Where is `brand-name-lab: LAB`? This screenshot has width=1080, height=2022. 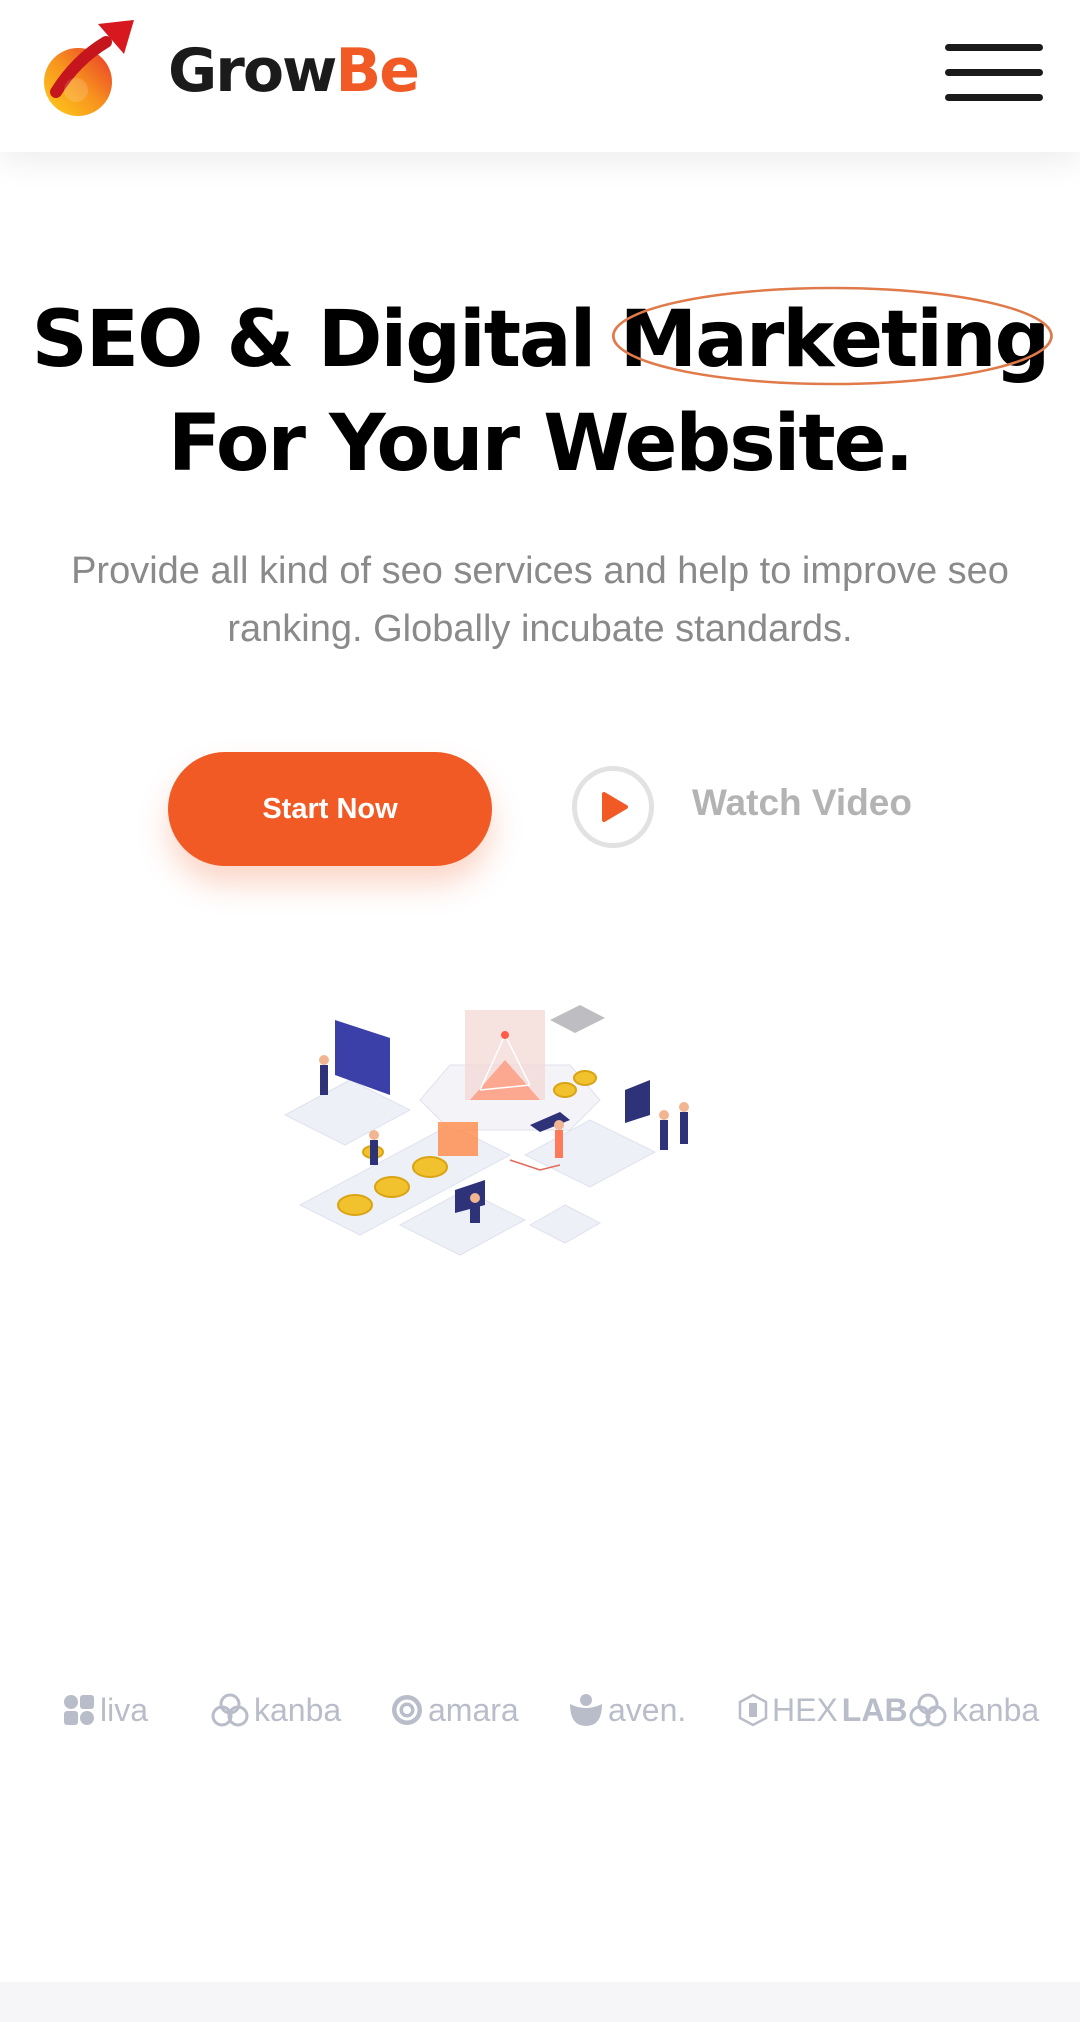
brand-name-lab: LAB is located at coordinates (874, 1709).